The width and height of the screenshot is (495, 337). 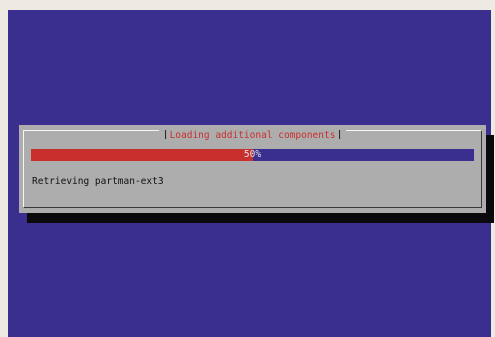 I want to click on dialog-title-text: Loading additional components, so click(x=252, y=135).